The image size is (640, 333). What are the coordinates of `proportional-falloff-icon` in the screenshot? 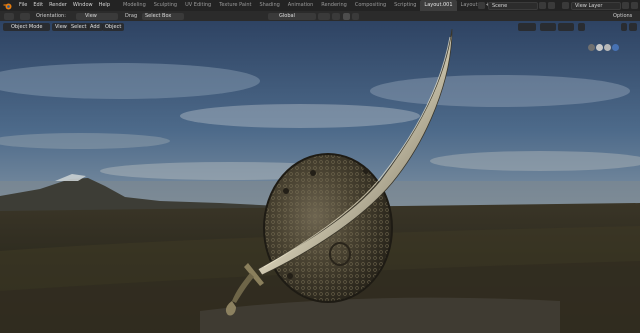 It's located at (355, 16).